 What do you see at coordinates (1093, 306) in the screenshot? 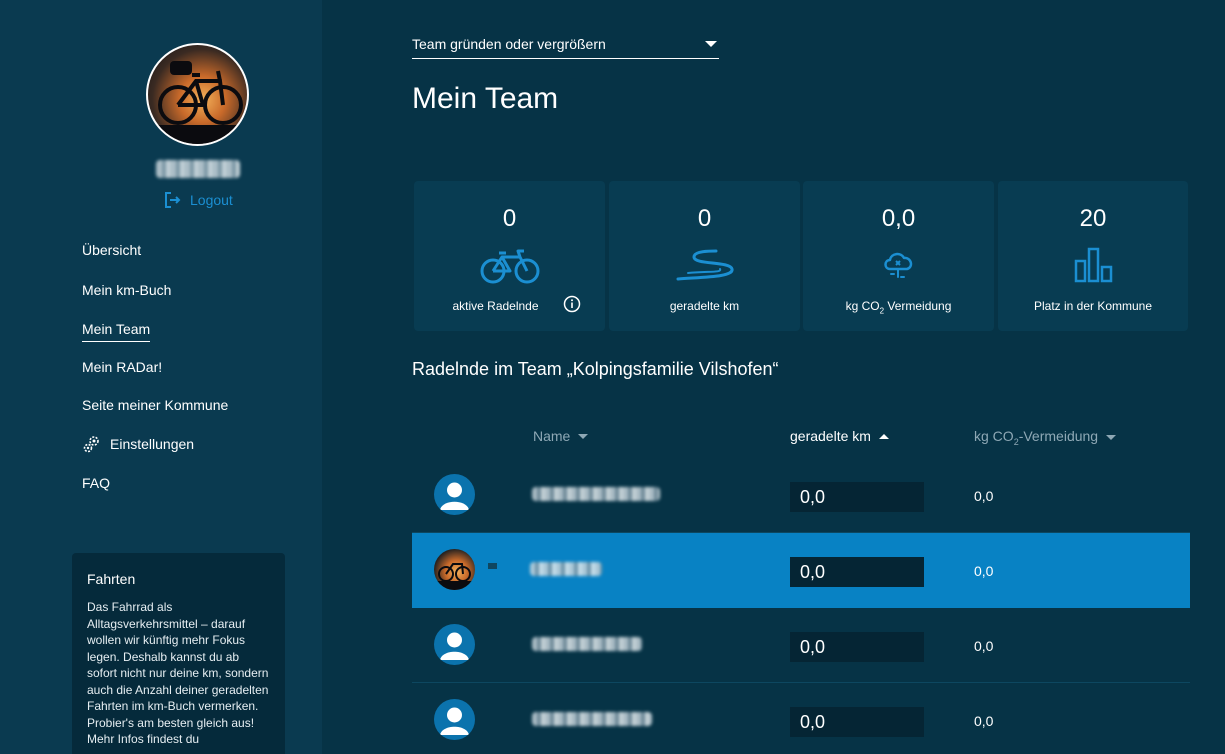
I see `stat-label: Platz in der Kommune` at bounding box center [1093, 306].